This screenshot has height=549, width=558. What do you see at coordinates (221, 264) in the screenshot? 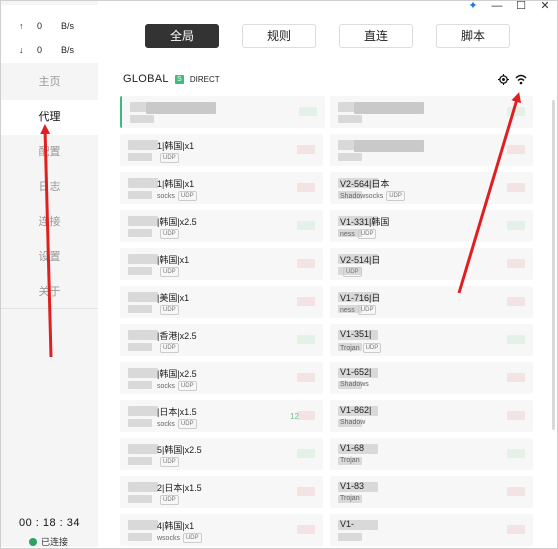
I see `proxy-item: |韩国|x1 UDP` at bounding box center [221, 264].